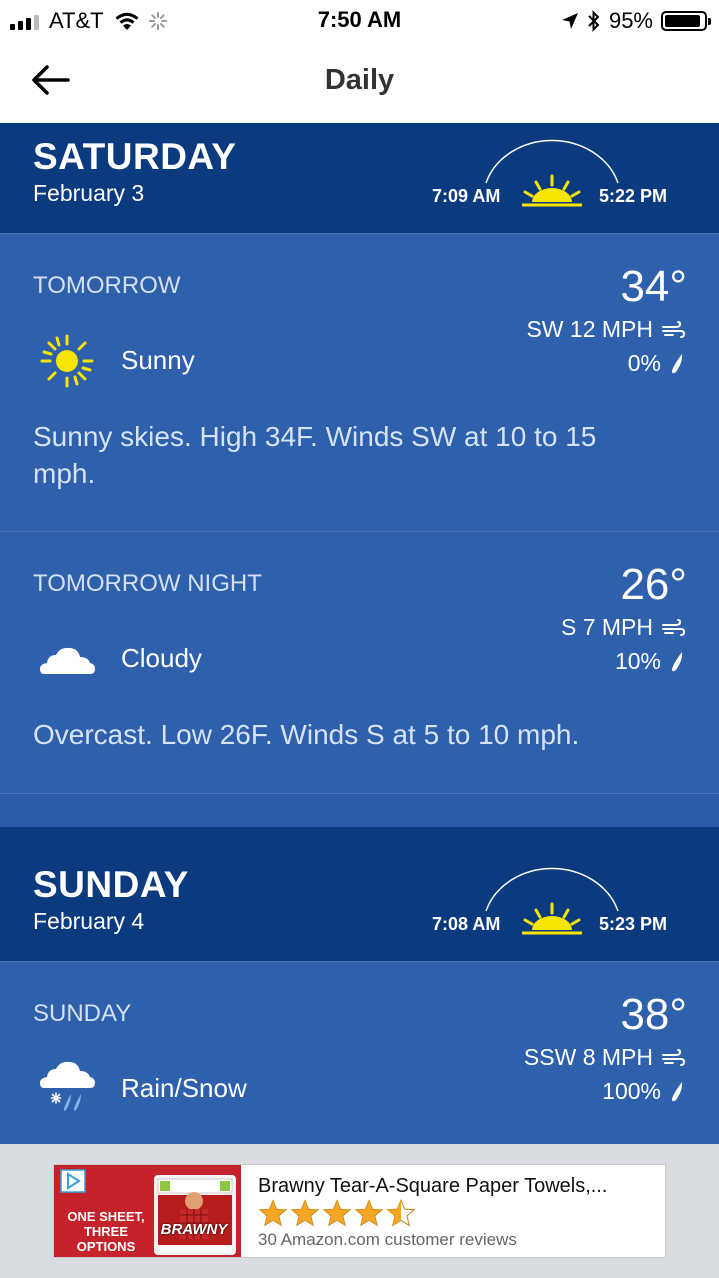 This screenshot has height=1278, width=719. Describe the element at coordinates (630, 20) in the screenshot. I see `battery-percent: 95%` at that location.